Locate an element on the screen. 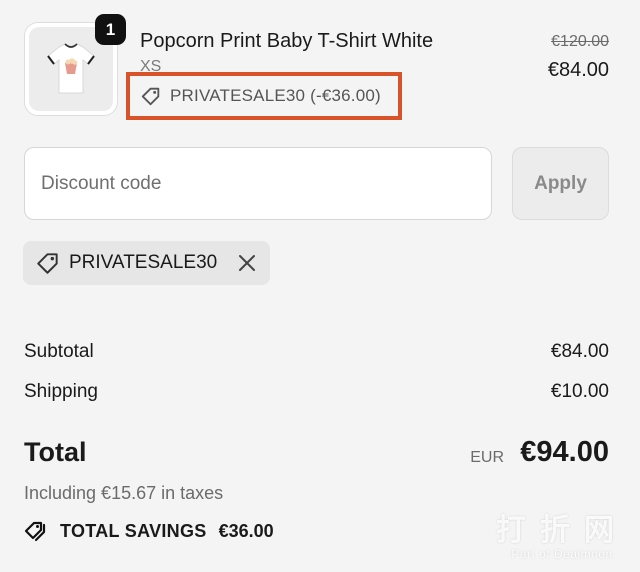  currency-code: EUR is located at coordinates (487, 457).